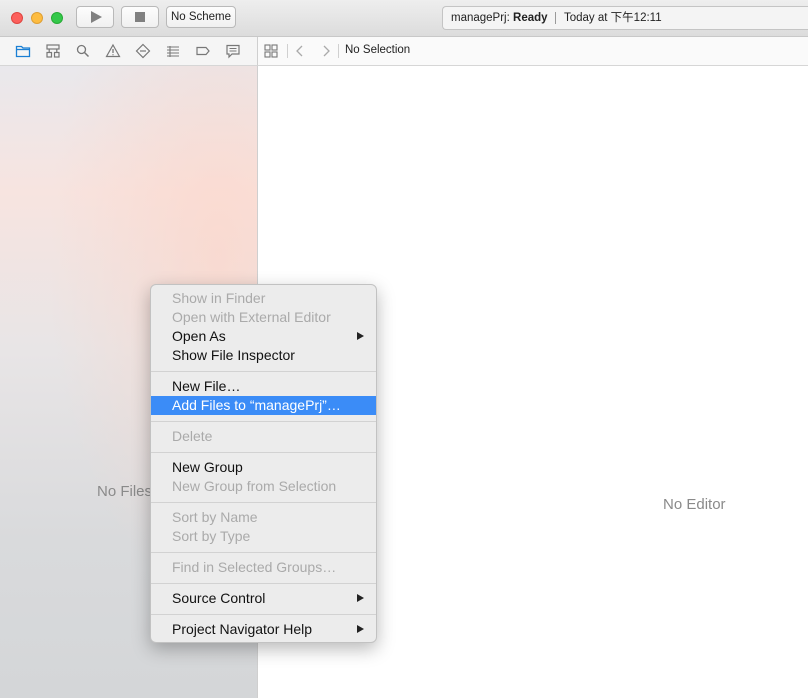 Image resolution: width=808 pixels, height=698 pixels. What do you see at coordinates (199, 336) in the screenshot?
I see `menu-item-label: Open As` at bounding box center [199, 336].